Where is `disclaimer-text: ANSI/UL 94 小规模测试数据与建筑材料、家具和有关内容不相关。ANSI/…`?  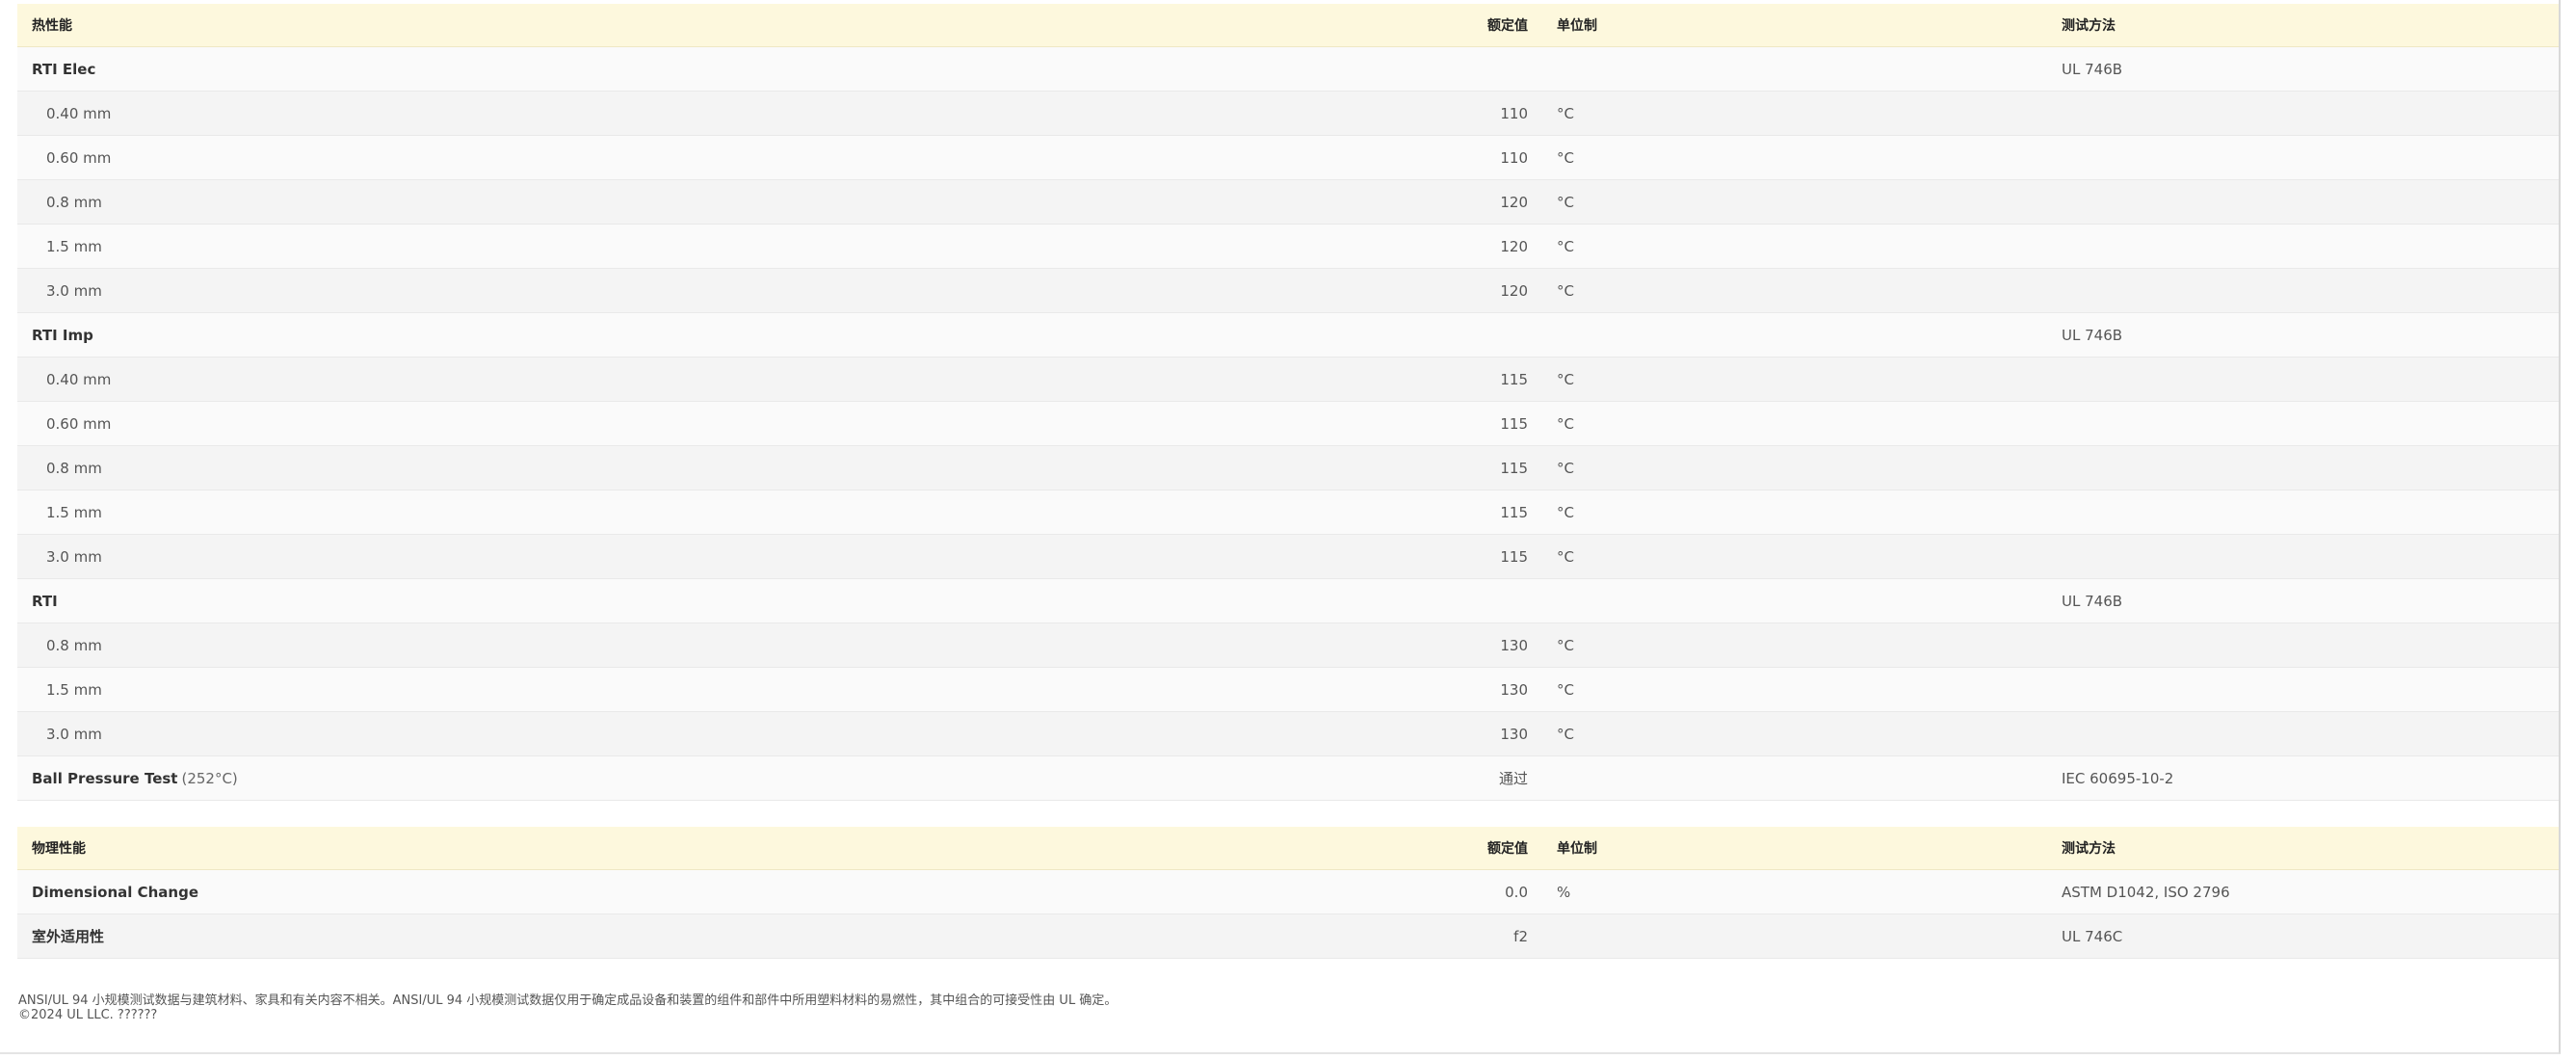 disclaimer-text: ANSI/UL 94 小规模测试数据与建筑材料、家具和有关内容不相关。ANSI/… is located at coordinates (567, 1001).